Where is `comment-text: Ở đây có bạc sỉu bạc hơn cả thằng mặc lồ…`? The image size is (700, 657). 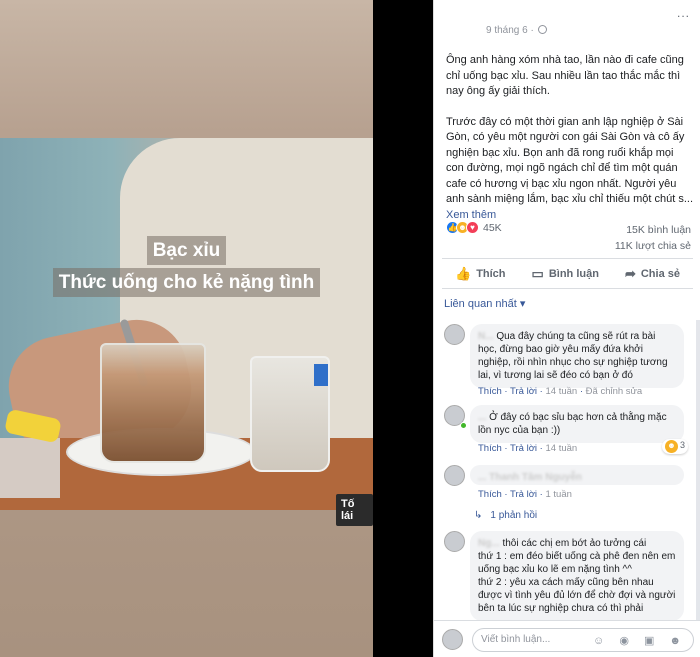 comment-text: Ở đây có bạc sỉu bạc hơn cả thằng mặc lồ… is located at coordinates (572, 424).